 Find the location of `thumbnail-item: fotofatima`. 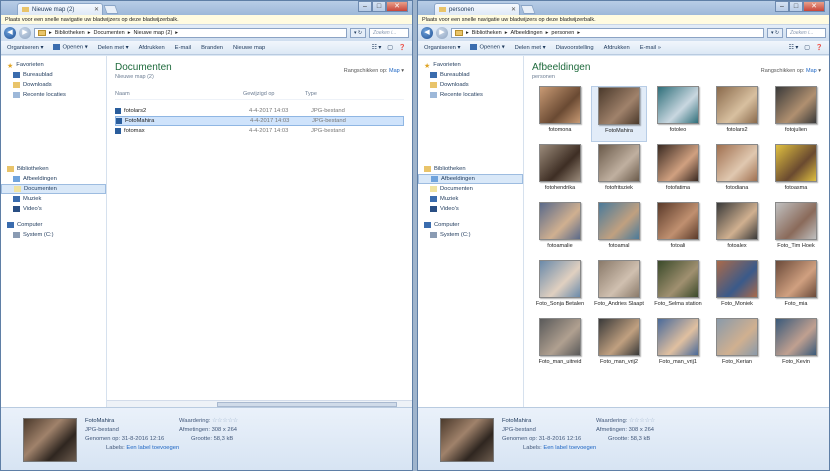

thumbnail-item: fotofatima is located at coordinates (678, 172).